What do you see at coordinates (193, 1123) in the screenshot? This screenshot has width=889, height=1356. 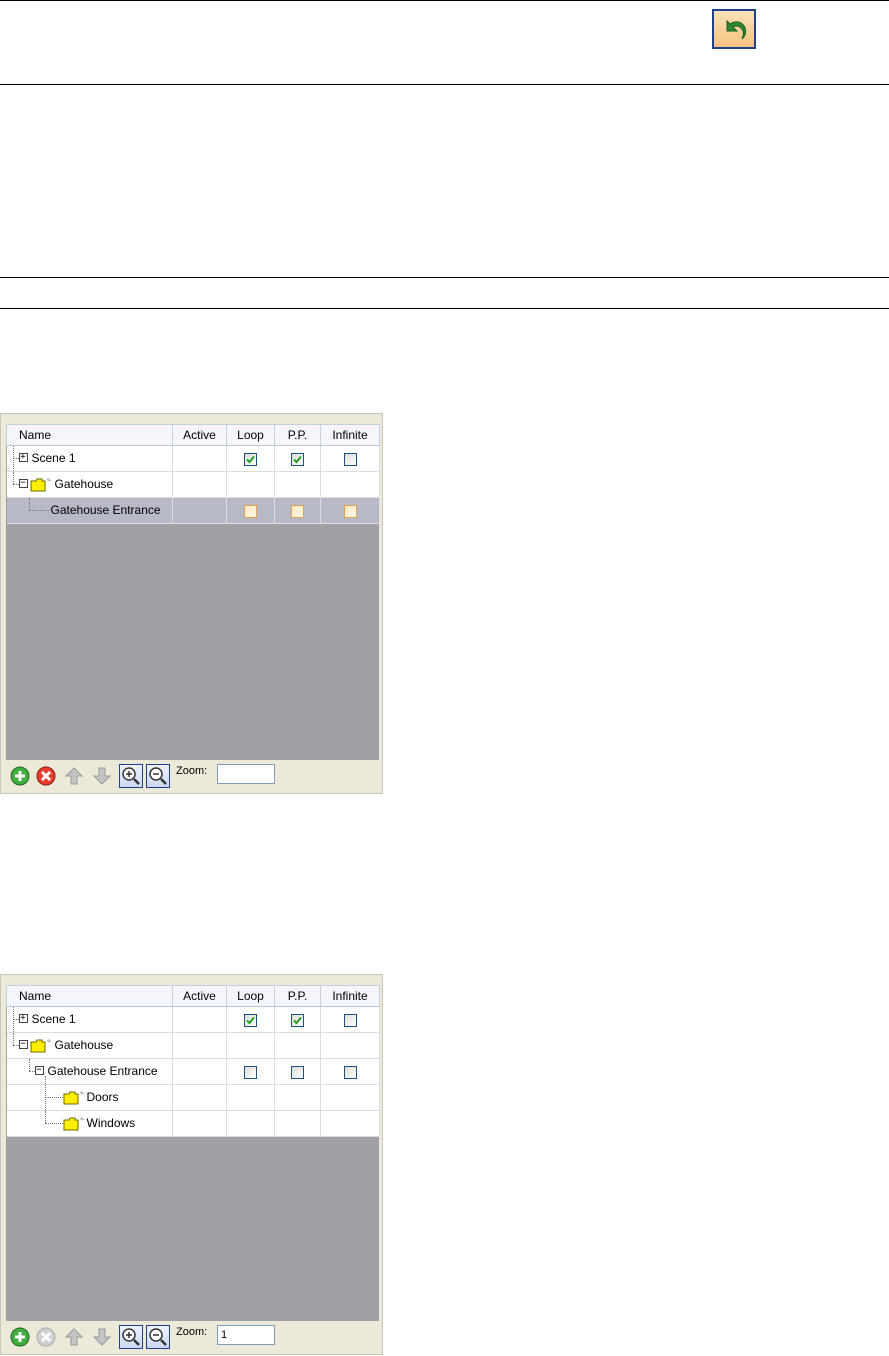 I see `tree-row-windows: Windows` at bounding box center [193, 1123].